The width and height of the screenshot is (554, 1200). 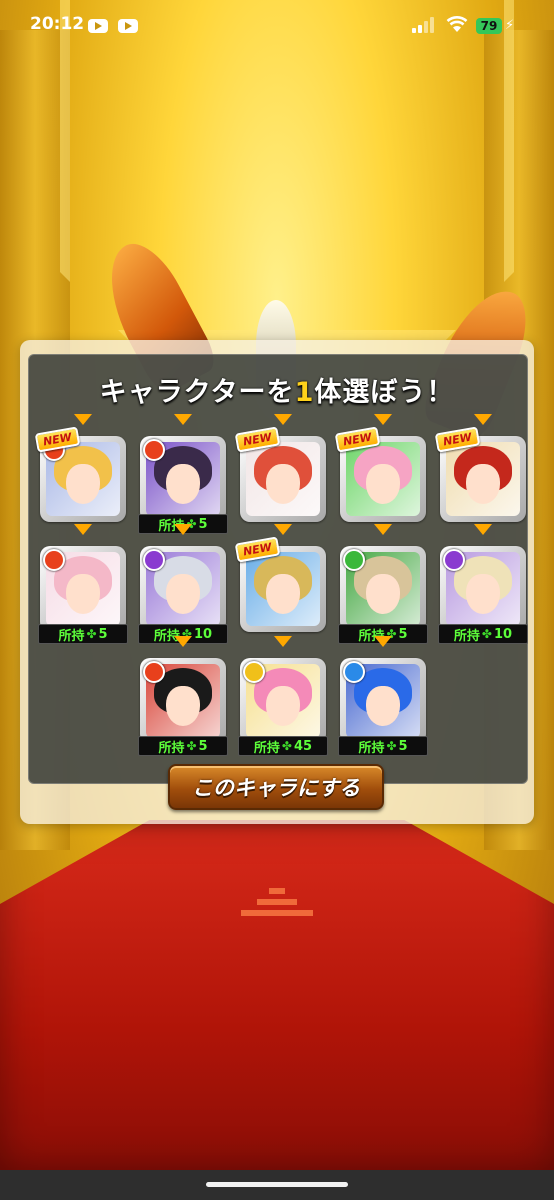 I want to click on signal-icon, so click(x=425, y=25).